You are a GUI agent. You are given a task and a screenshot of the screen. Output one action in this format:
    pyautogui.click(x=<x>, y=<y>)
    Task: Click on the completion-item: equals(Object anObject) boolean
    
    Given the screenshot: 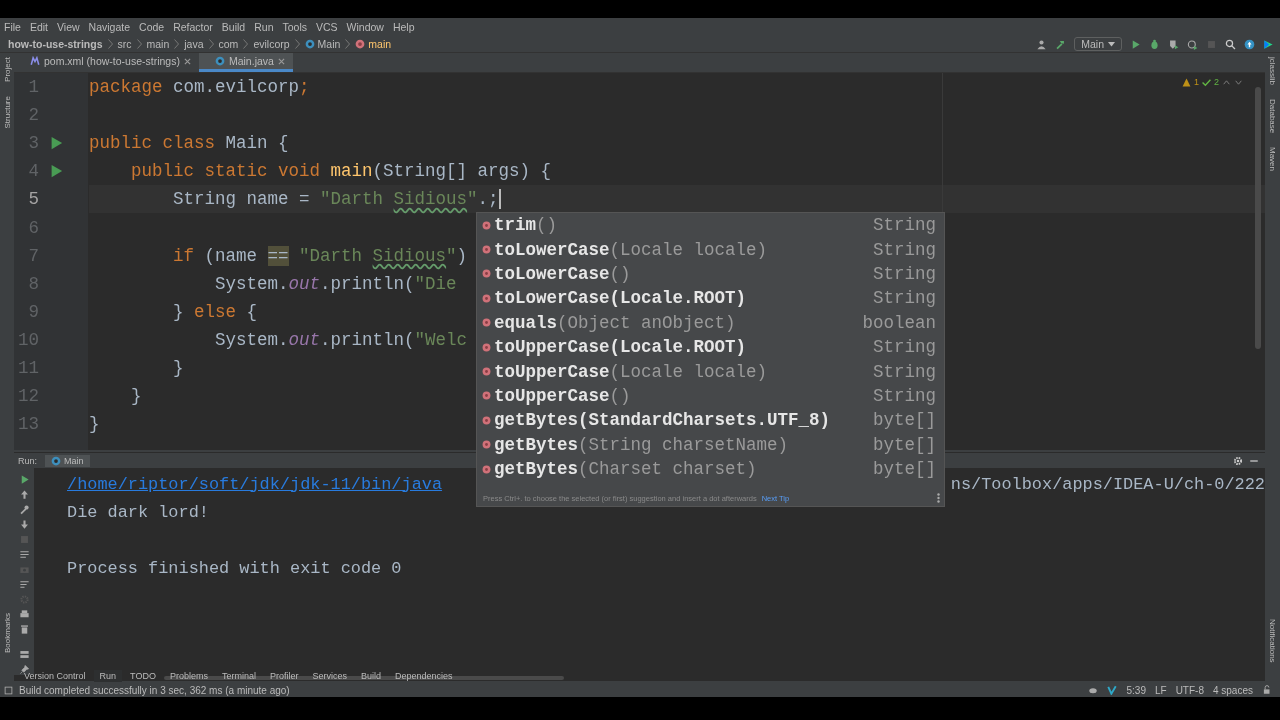 What is the action you would take?
    pyautogui.click(x=710, y=322)
    